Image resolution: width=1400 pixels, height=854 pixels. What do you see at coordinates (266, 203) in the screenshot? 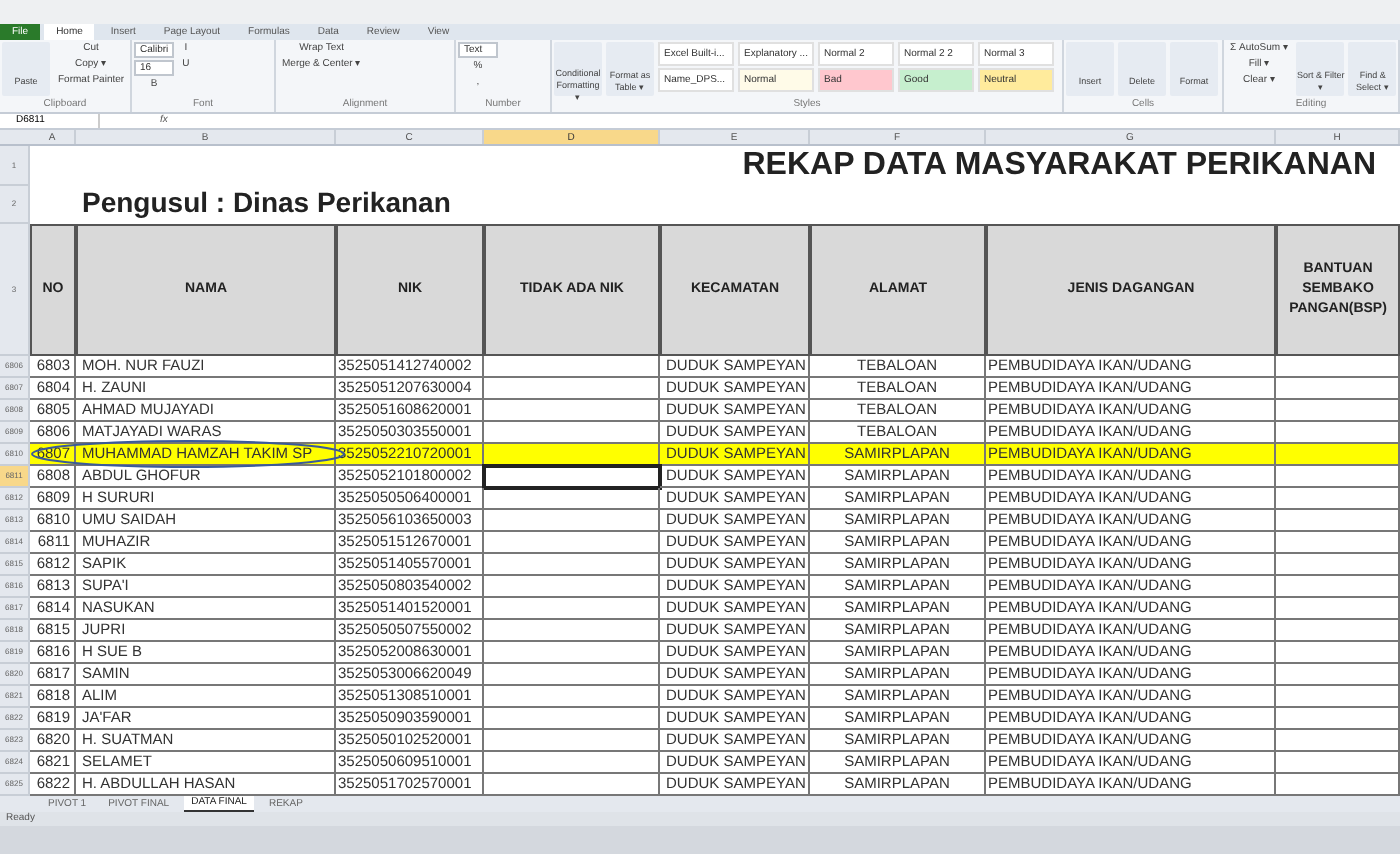
I see `sheet-subtitle: Pengusul : Dinas Perikanan` at bounding box center [266, 203].